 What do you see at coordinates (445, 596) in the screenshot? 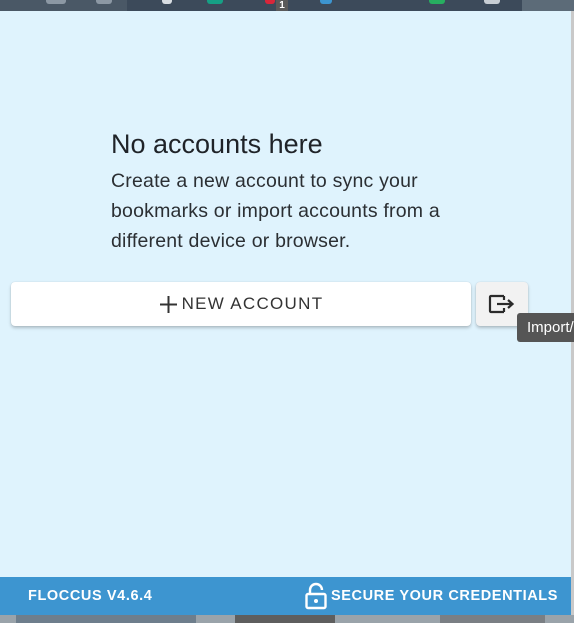
I see `secure-credentials-label: SECURE YOUR CREDENTIALS` at bounding box center [445, 596].